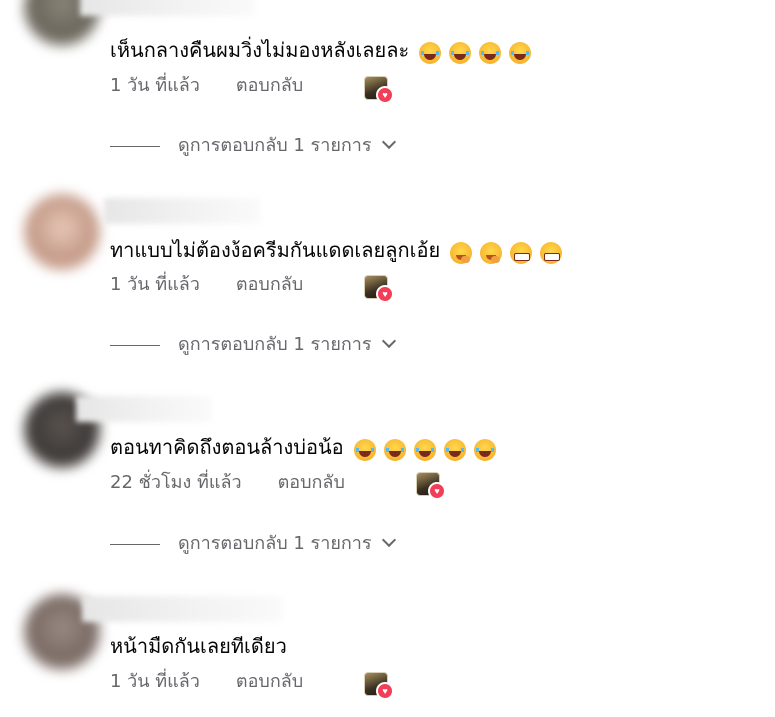  I want to click on comment-body: ทาแบบไม่ต้องง้อครีมกันแดดเลยลูกเอ้ย, so click(336, 251).